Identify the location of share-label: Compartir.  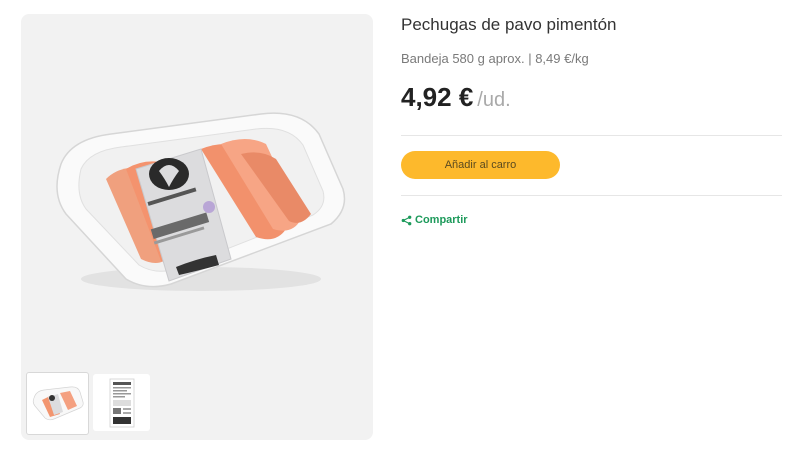
(441, 220).